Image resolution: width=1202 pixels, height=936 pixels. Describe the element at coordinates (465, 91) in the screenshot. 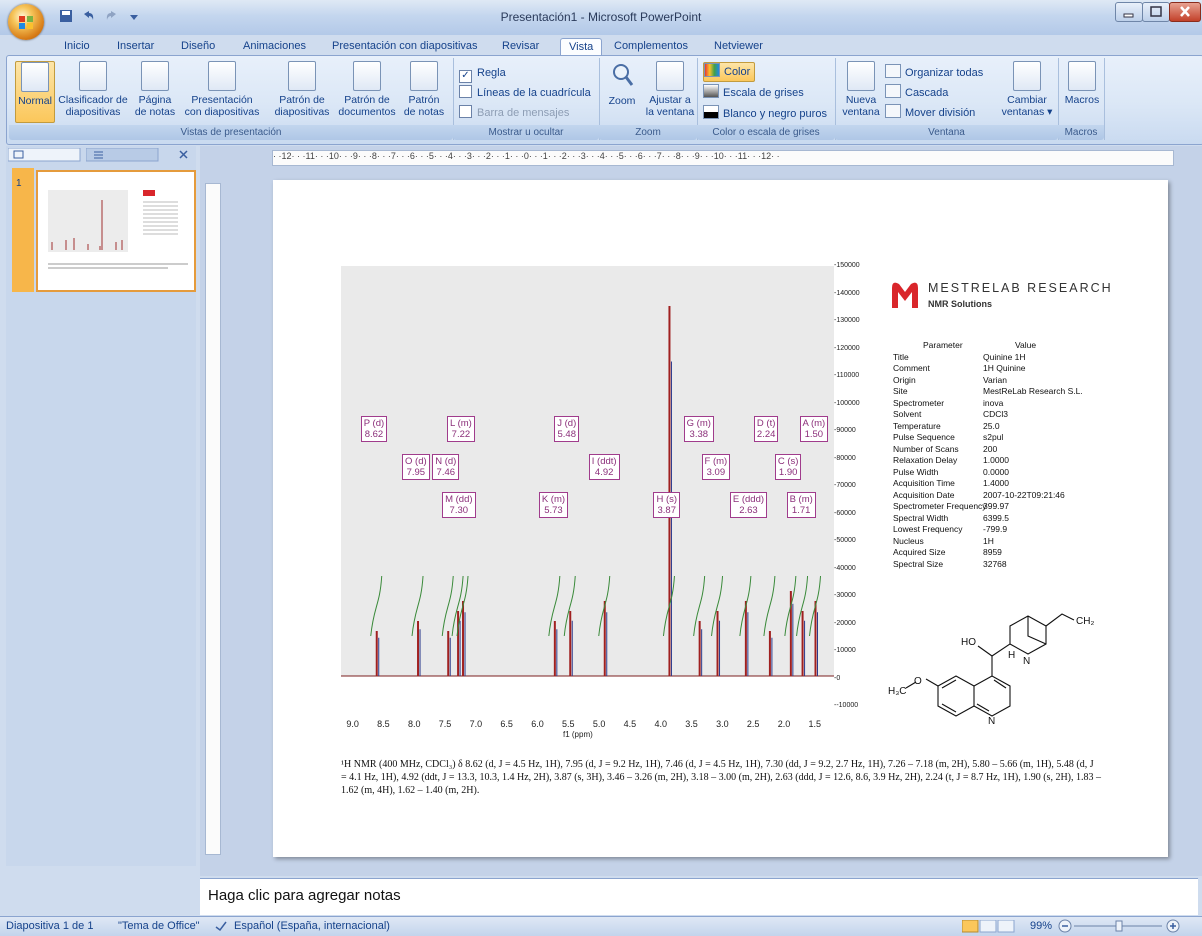

I see `checkbox-icon` at that location.